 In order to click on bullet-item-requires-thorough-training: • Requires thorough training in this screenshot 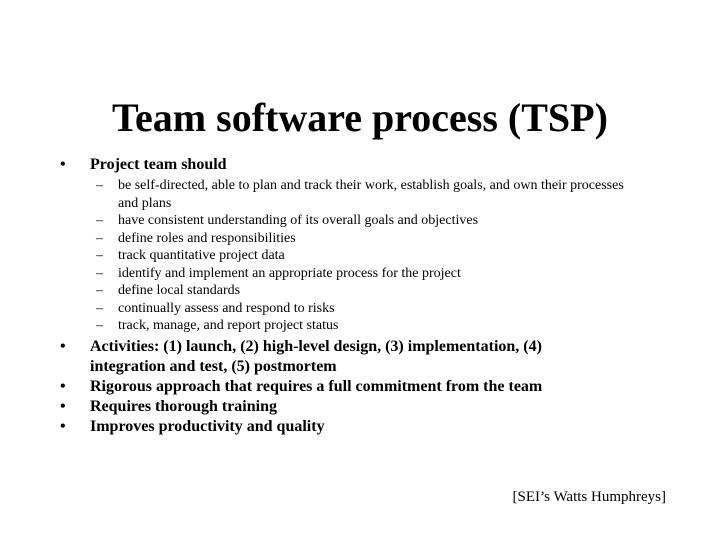, I will do `click(356, 407)`.